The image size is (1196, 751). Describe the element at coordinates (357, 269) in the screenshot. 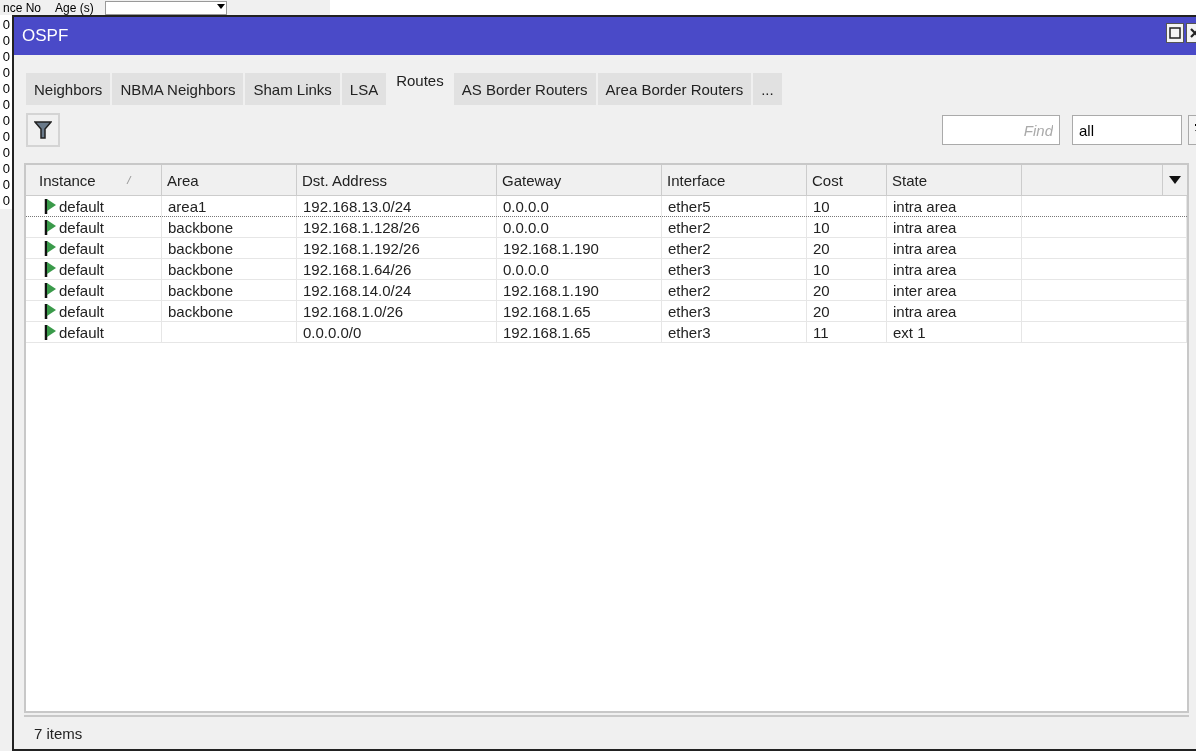

I see `table-cell: 192.168.1.64/26` at that location.